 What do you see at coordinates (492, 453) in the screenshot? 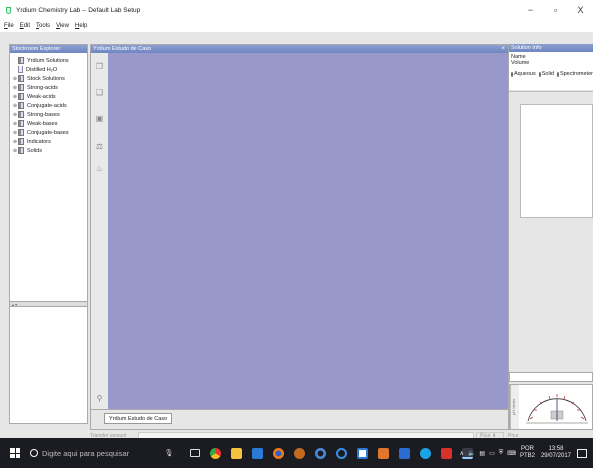
I see `battery-icon: ▭` at bounding box center [492, 453].